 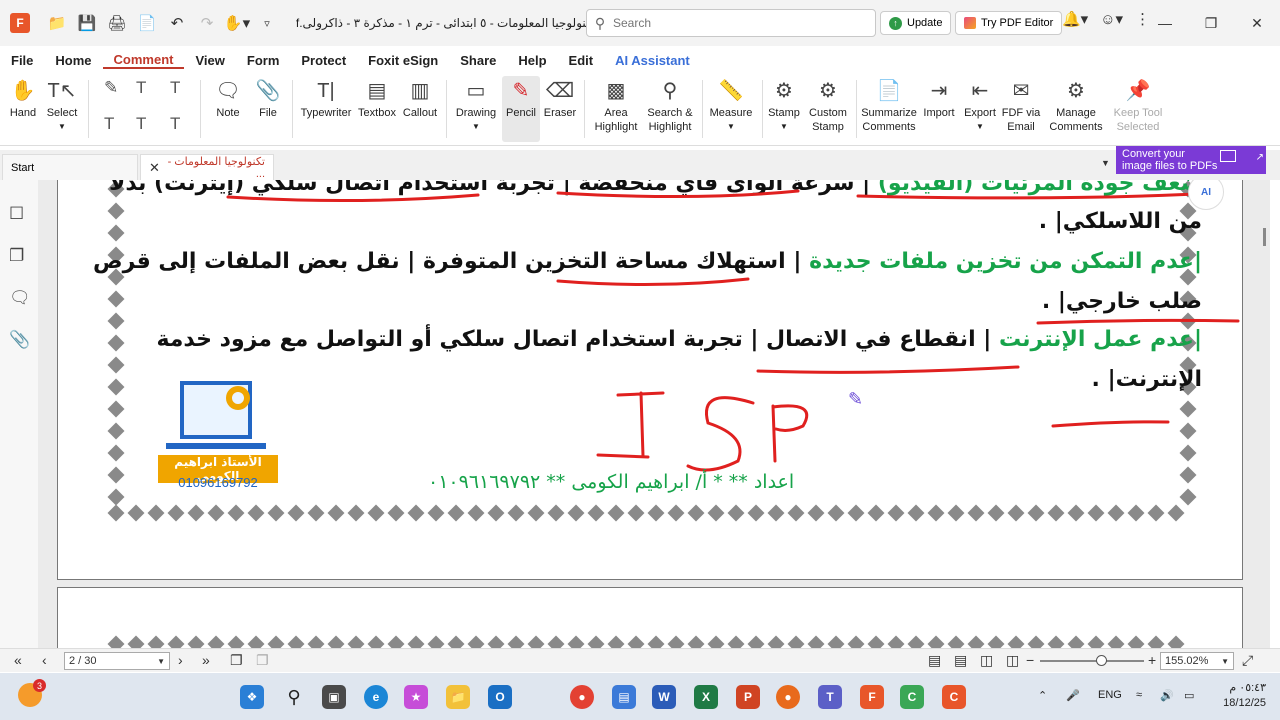 What do you see at coordinates (1110, 695) in the screenshot?
I see `language-indicator: ENG` at bounding box center [1110, 695].